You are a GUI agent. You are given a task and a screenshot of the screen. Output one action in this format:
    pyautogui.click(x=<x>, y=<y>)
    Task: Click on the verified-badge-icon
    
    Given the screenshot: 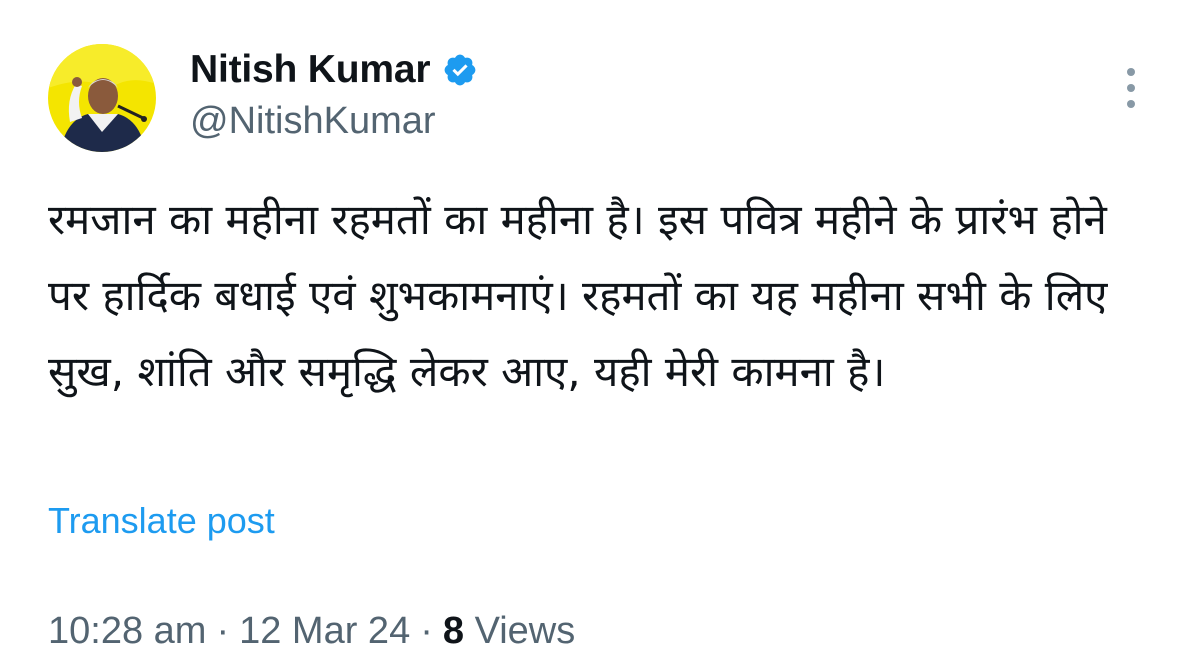 What is the action you would take?
    pyautogui.click(x=460, y=70)
    